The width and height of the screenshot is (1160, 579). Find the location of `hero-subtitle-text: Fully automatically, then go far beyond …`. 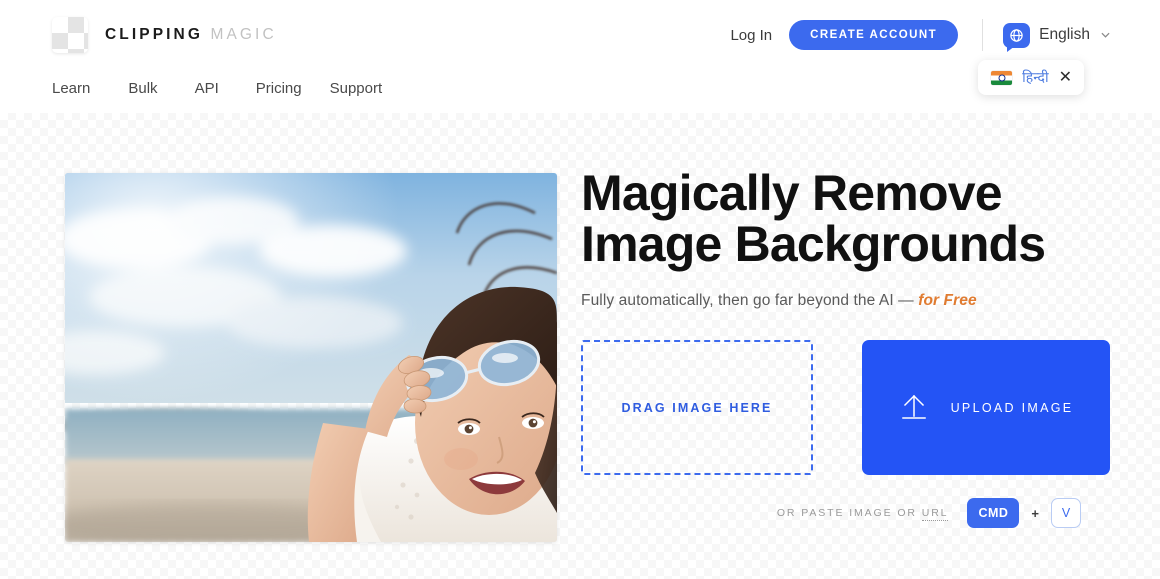

hero-subtitle-text: Fully automatically, then go far beyond … is located at coordinates (750, 300).